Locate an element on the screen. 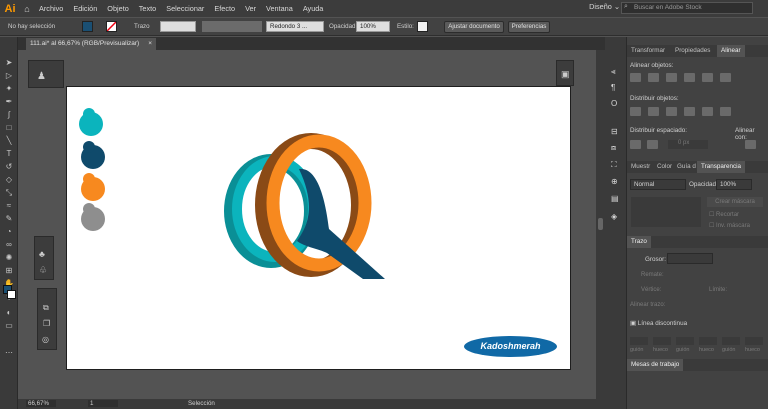 Image resolution: width=768 pixels, height=409 pixels. color-guide-icon: ⊕ is located at coordinates (614, 181).